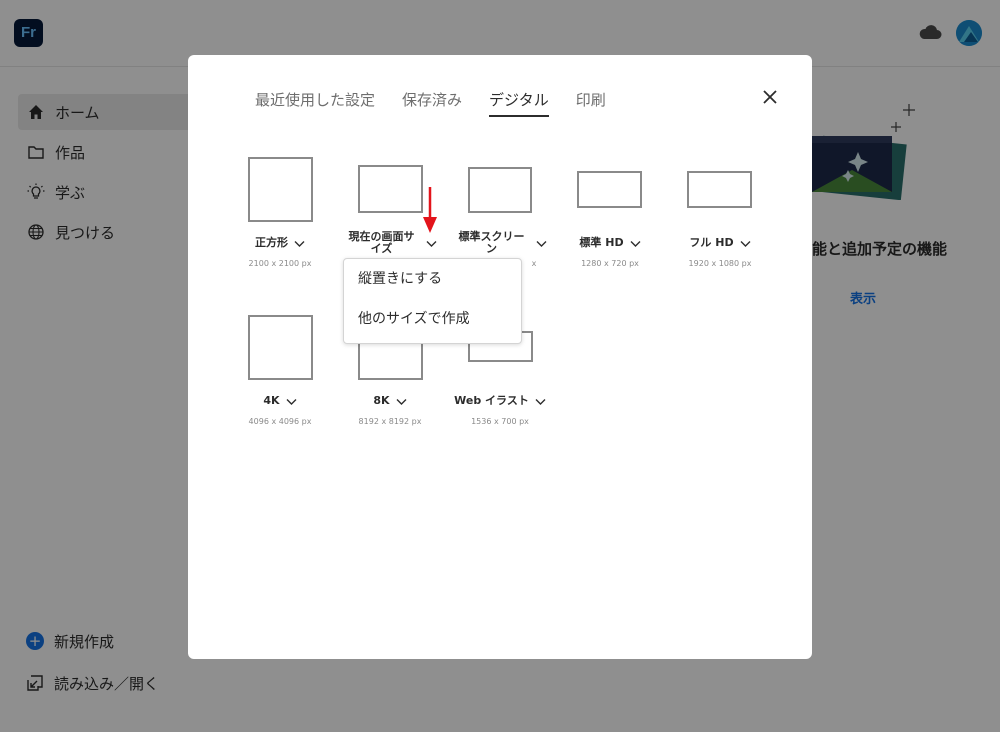  What do you see at coordinates (720, 263) in the screenshot?
I see `preset-dimensions: 1920 x 1080 px` at bounding box center [720, 263].